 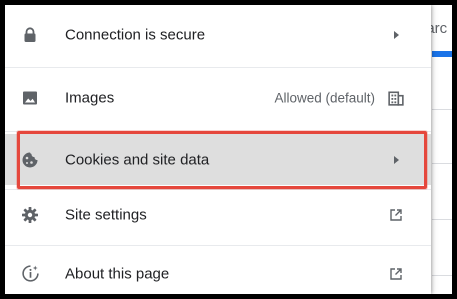 What do you see at coordinates (137, 159) in the screenshot?
I see `menu-item-label: Cookies and site data` at bounding box center [137, 159].